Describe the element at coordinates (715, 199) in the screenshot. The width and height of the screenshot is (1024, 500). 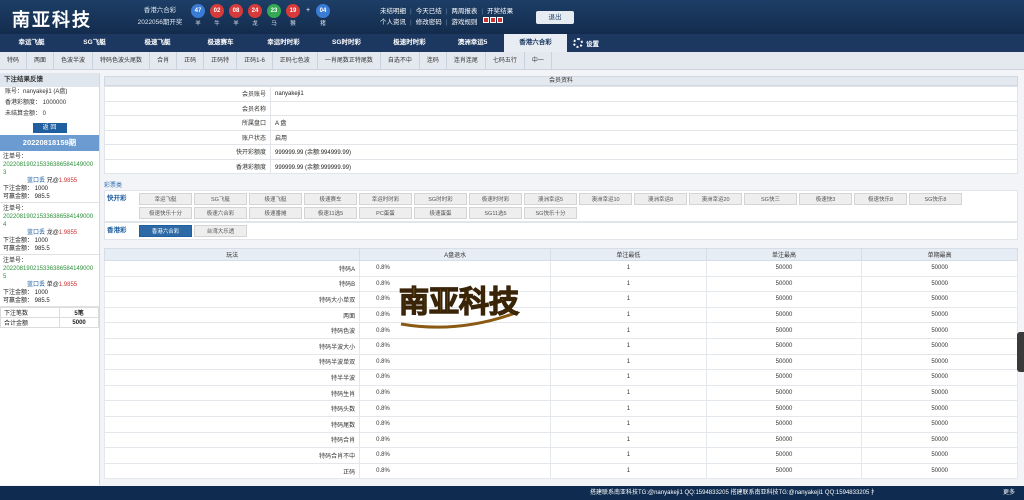
I see `lottery-rebate-button: 澳洲幸运20` at that location.